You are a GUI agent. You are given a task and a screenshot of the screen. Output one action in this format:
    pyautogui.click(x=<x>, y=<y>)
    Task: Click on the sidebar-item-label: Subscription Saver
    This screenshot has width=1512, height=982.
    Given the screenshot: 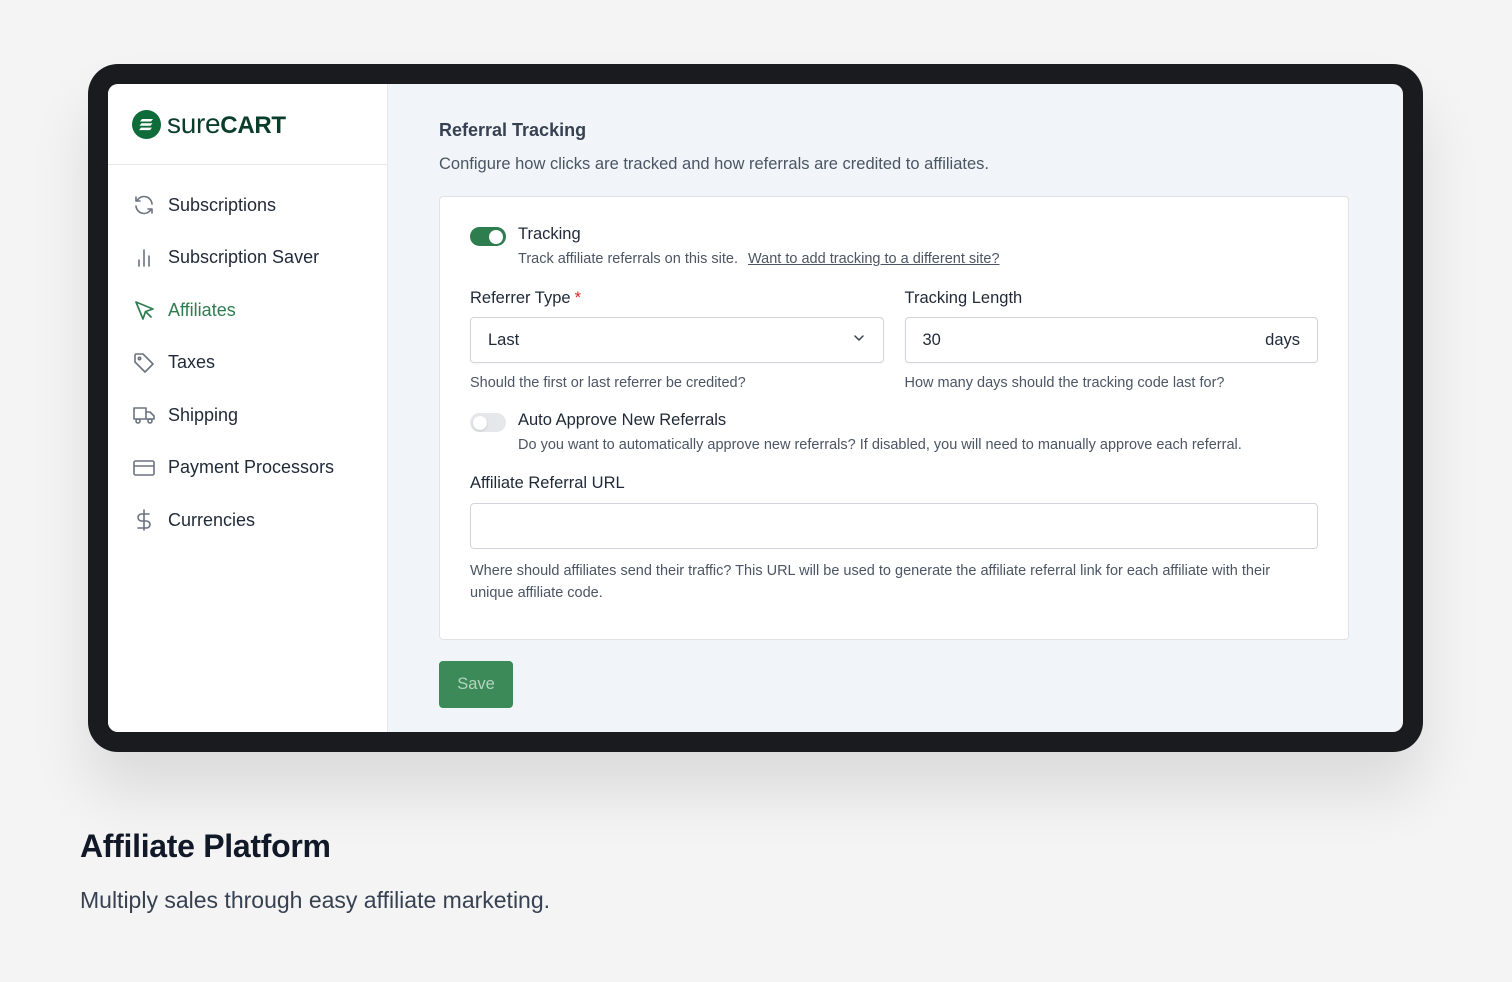 What is the action you would take?
    pyautogui.click(x=244, y=257)
    